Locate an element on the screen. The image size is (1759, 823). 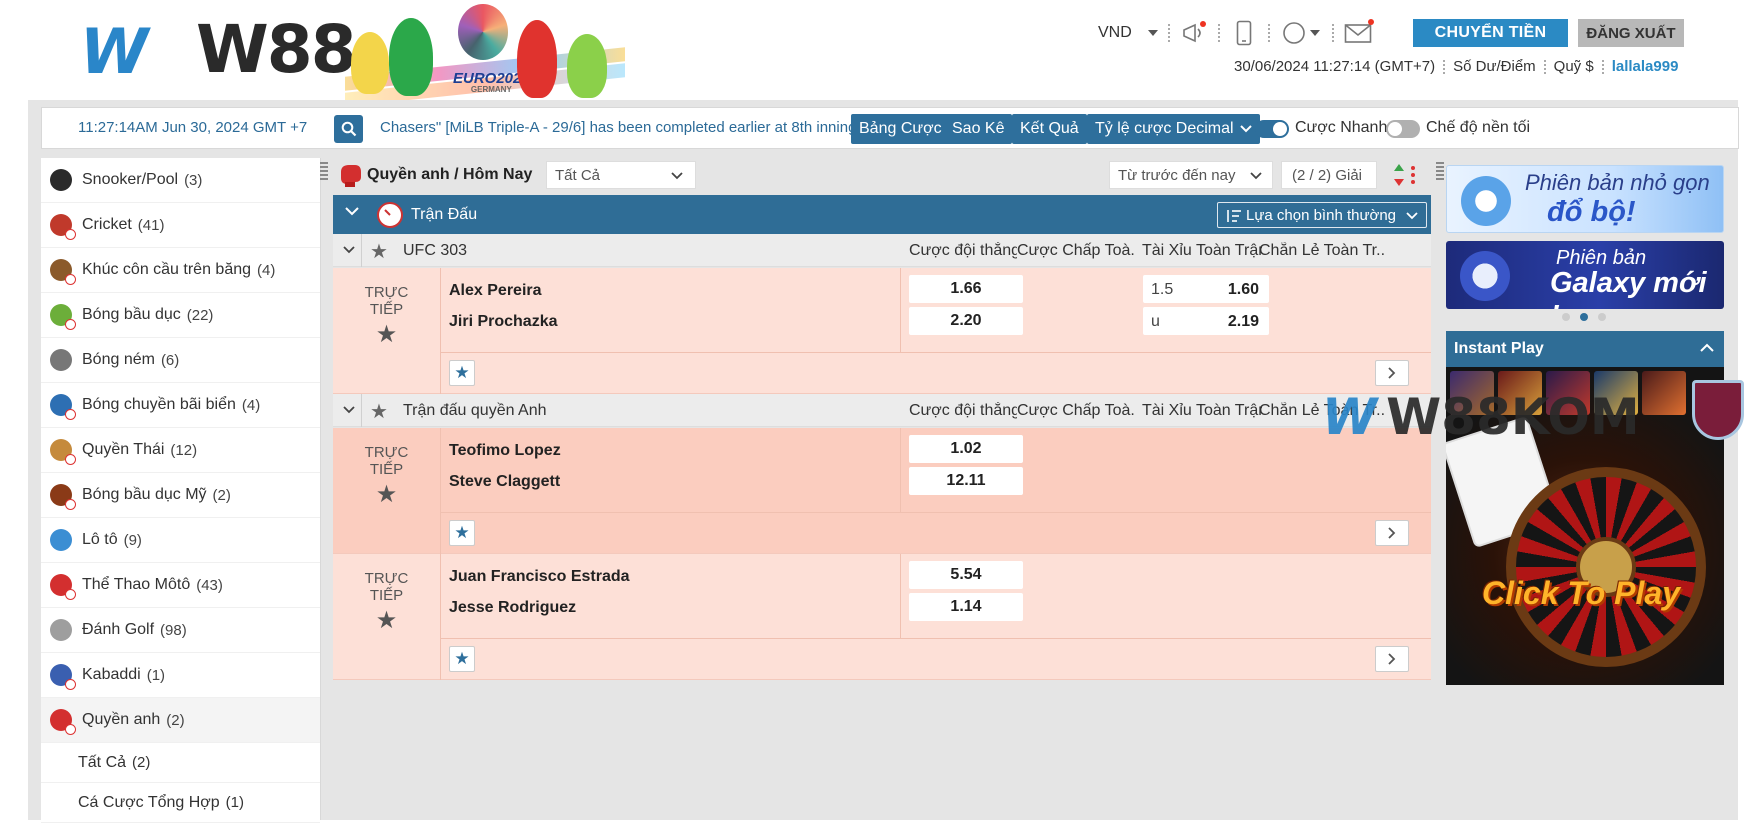
logout-button: ĐĂNG XUẤT is located at coordinates (1631, 33).